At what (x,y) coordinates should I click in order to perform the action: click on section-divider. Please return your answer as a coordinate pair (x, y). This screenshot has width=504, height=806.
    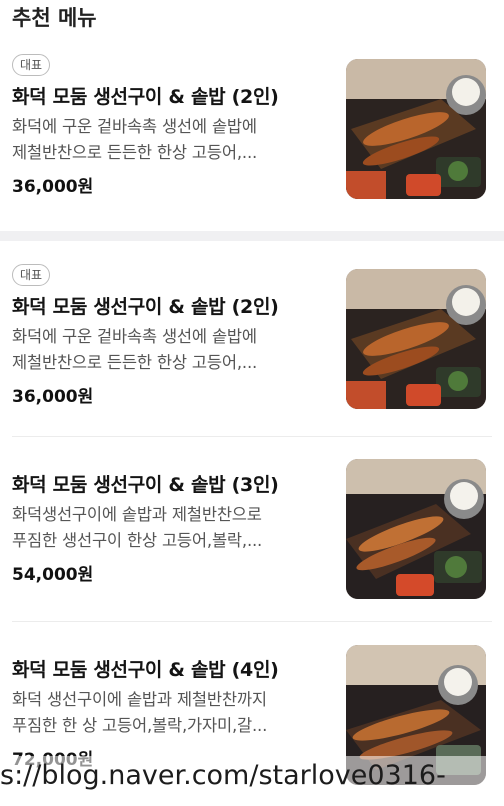
    Looking at the image, I should click on (252, 236).